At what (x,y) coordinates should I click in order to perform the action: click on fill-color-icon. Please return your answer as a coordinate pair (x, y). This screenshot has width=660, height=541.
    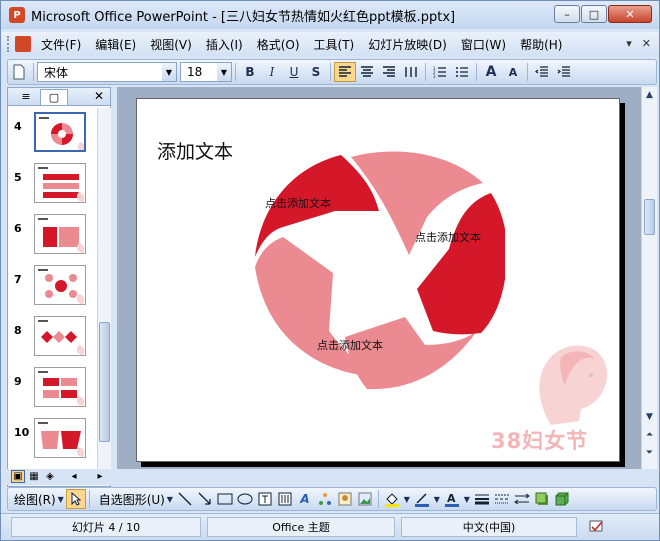
    Looking at the image, I should click on (392, 499).